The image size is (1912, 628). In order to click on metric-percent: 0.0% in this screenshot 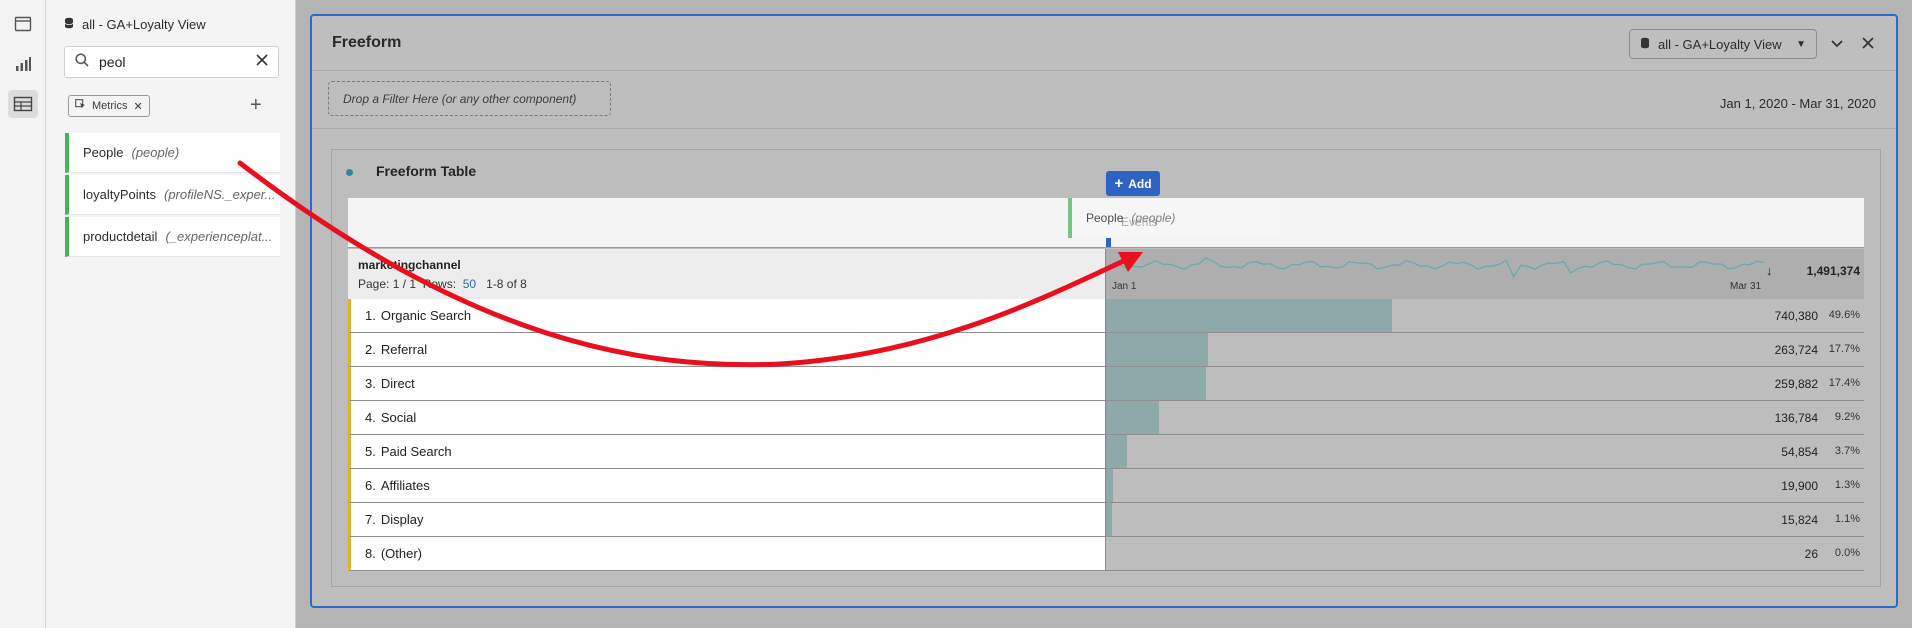, I will do `click(1847, 553)`.